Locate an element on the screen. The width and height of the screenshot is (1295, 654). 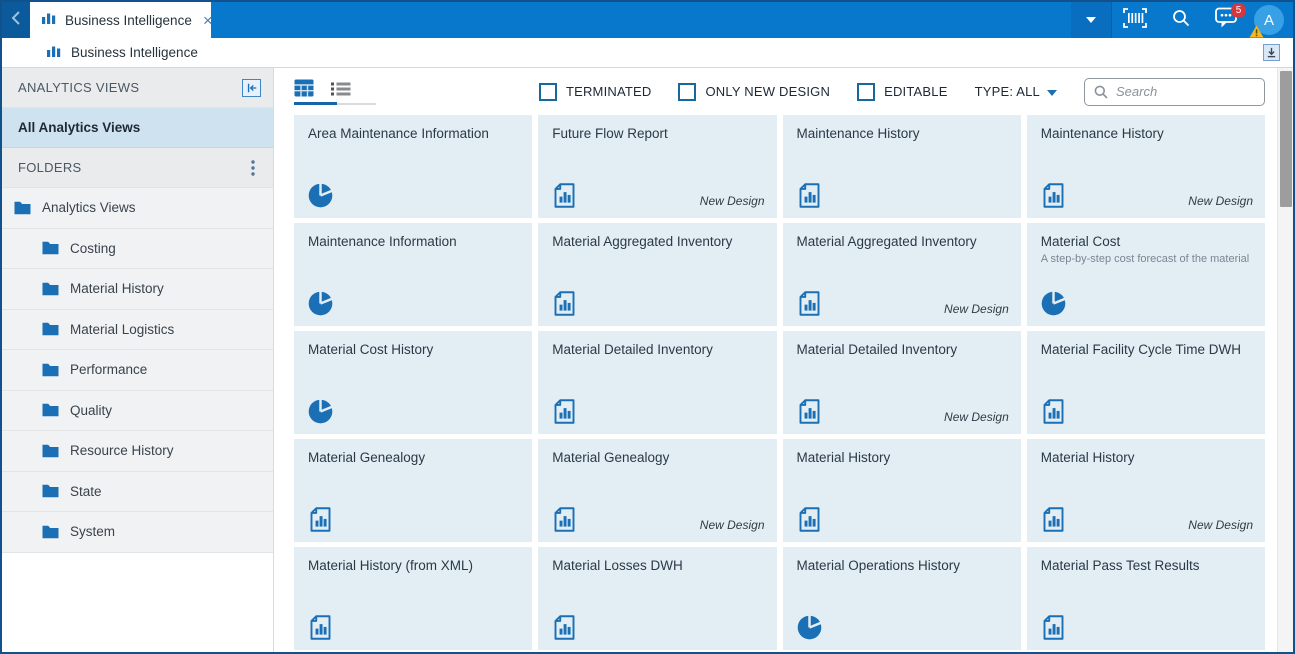
folder-item: Analytics Views is located at coordinates (137, 208).